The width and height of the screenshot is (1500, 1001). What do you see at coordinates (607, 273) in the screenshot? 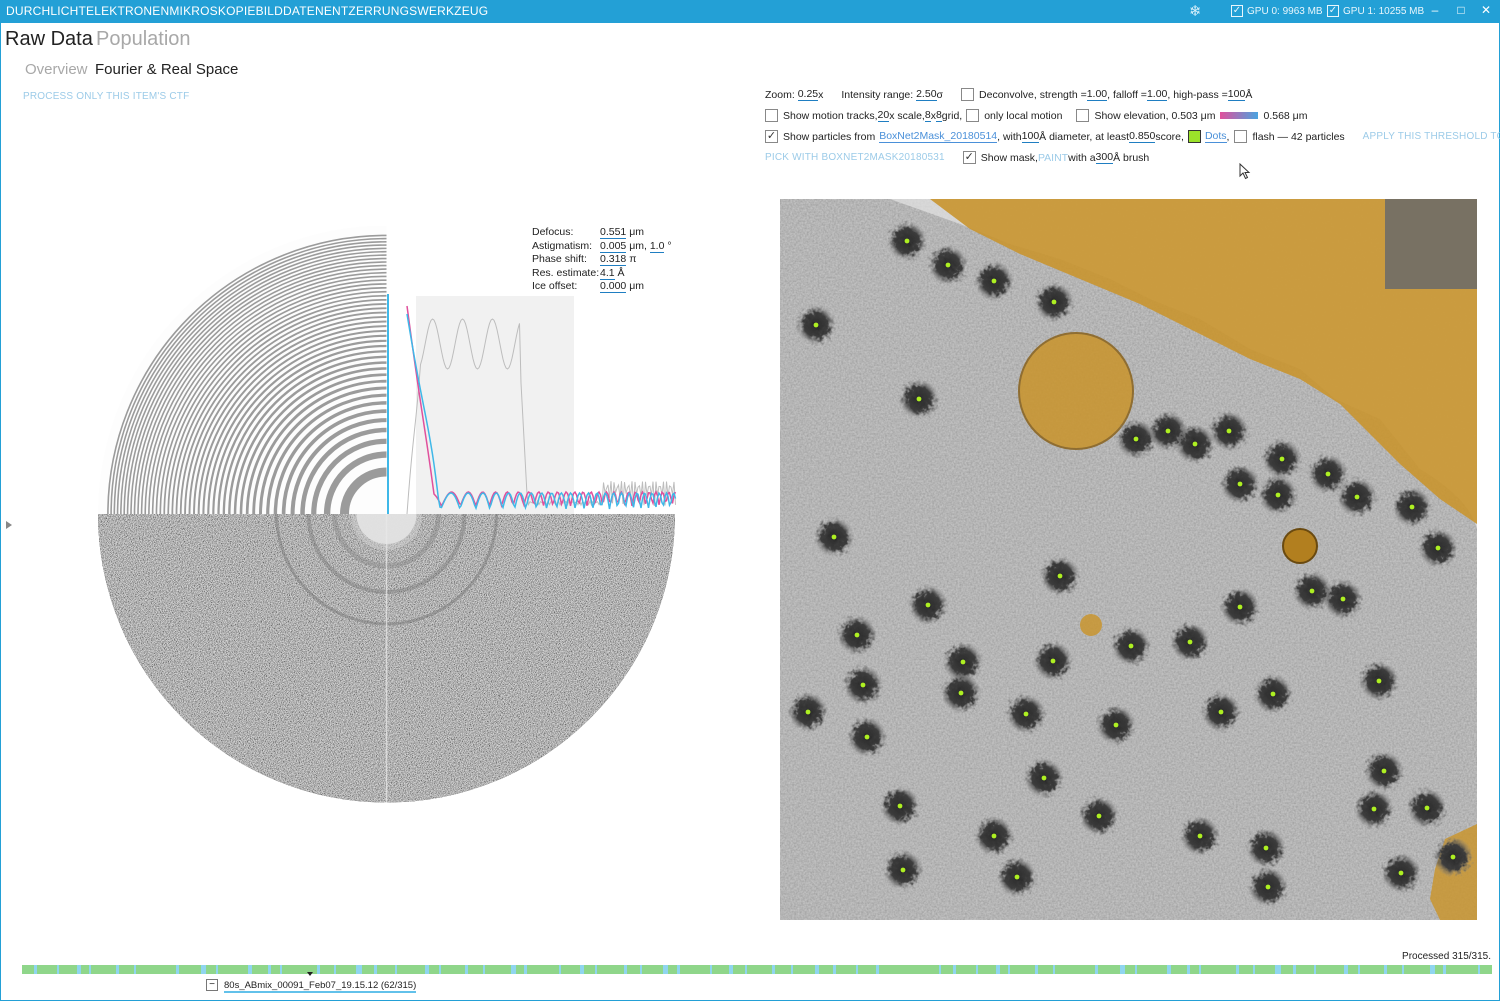
I see `res-estimate-value: 4.1` at bounding box center [607, 273].